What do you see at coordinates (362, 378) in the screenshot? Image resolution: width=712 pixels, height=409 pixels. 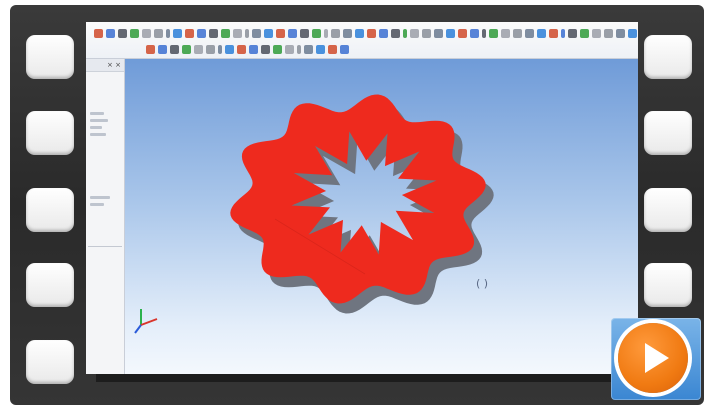 I see `film-bottom-bar` at bounding box center [362, 378].